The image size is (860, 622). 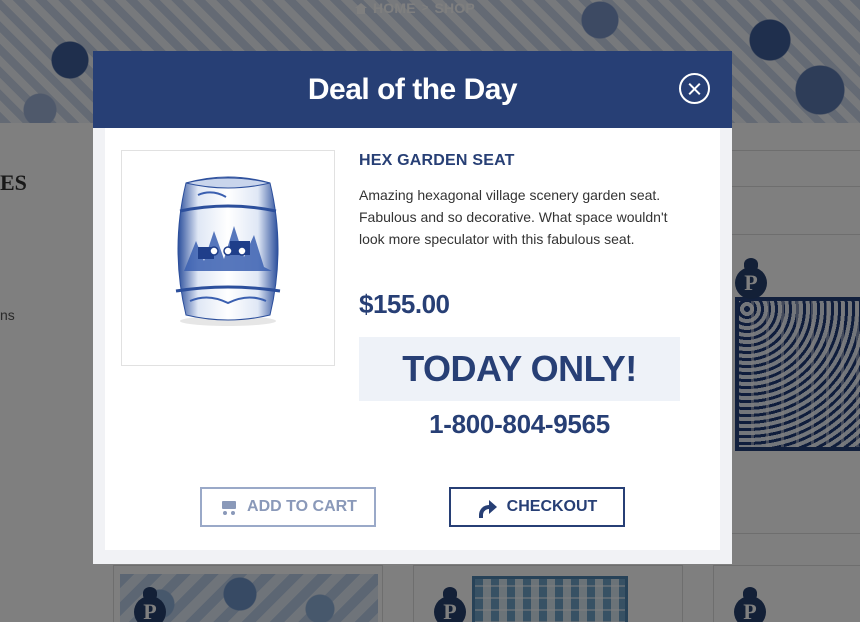 I want to click on product-price: $155.00, so click(x=404, y=304).